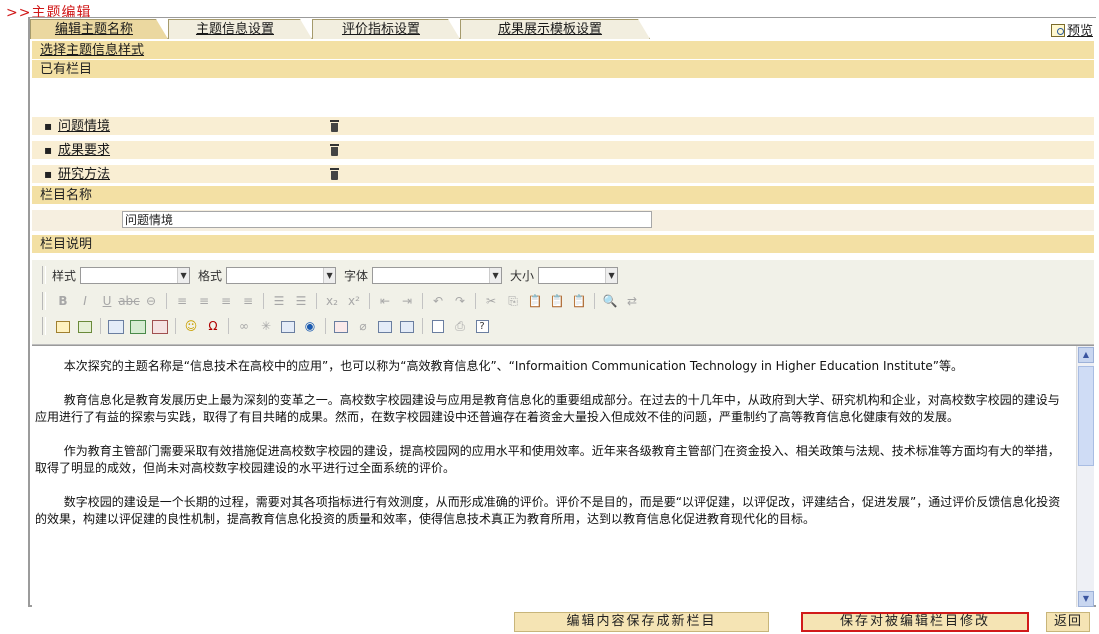 This screenshot has height=634, width=1099. What do you see at coordinates (563, 174) in the screenshot?
I see `column-item: ▪ 研究方法` at bounding box center [563, 174].